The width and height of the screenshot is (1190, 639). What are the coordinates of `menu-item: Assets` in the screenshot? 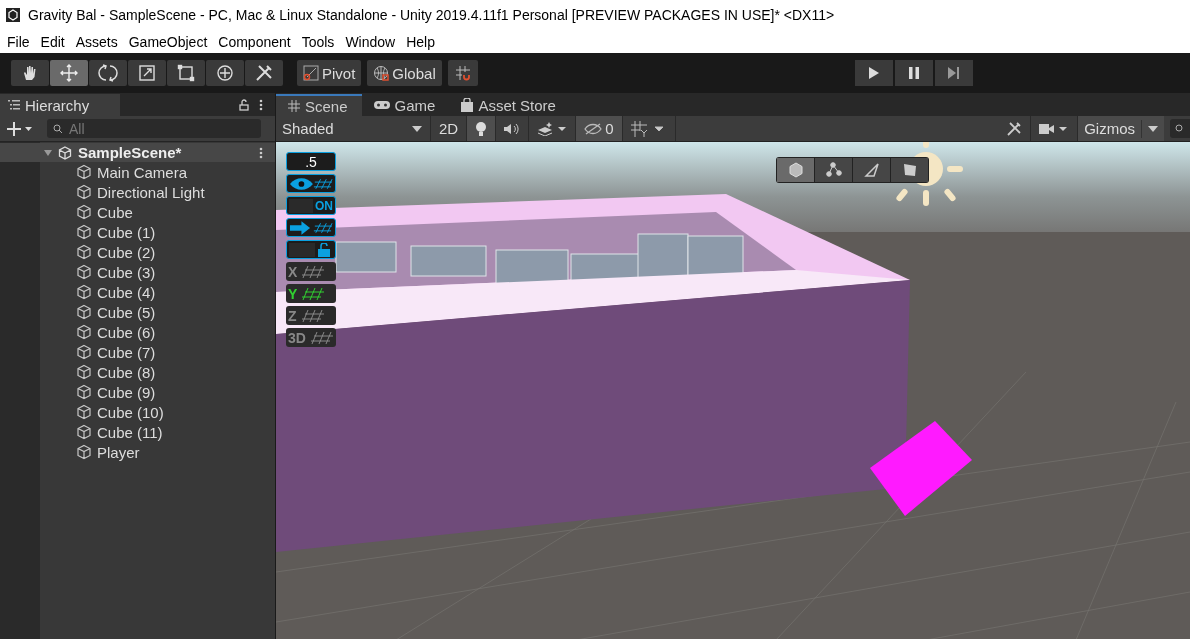 It's located at (96, 41).